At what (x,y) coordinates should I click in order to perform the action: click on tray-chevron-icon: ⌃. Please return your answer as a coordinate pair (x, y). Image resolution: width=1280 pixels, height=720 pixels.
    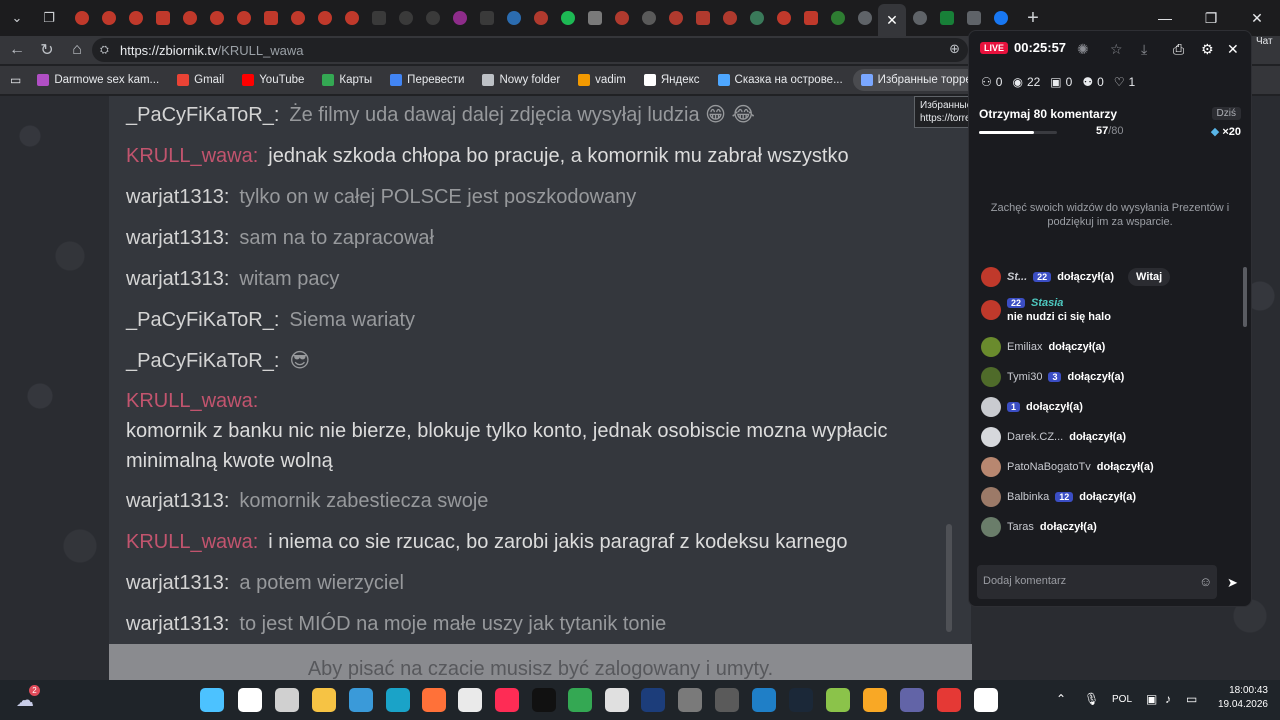
    Looking at the image, I should click on (1061, 699).